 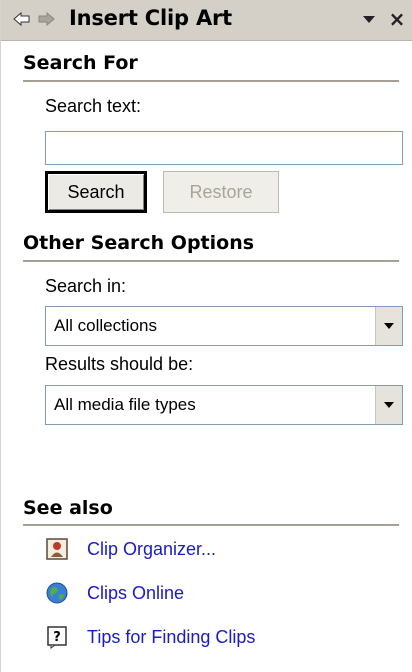 I want to click on task-pane-title: Insert Clip Art, so click(x=151, y=18).